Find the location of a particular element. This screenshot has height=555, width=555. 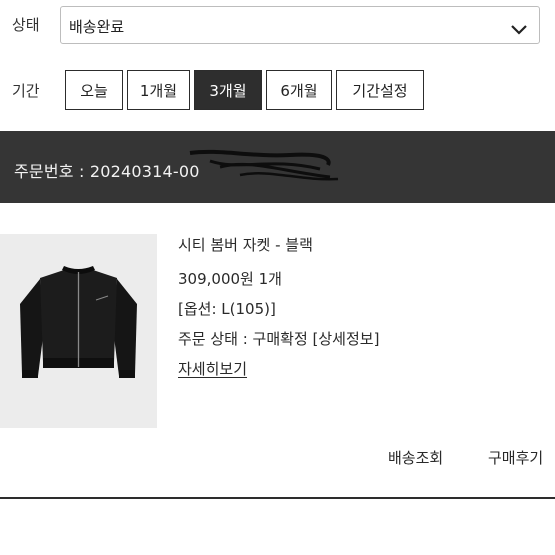

order-number: 주문번호 : 20240314-00 is located at coordinates (107, 171).